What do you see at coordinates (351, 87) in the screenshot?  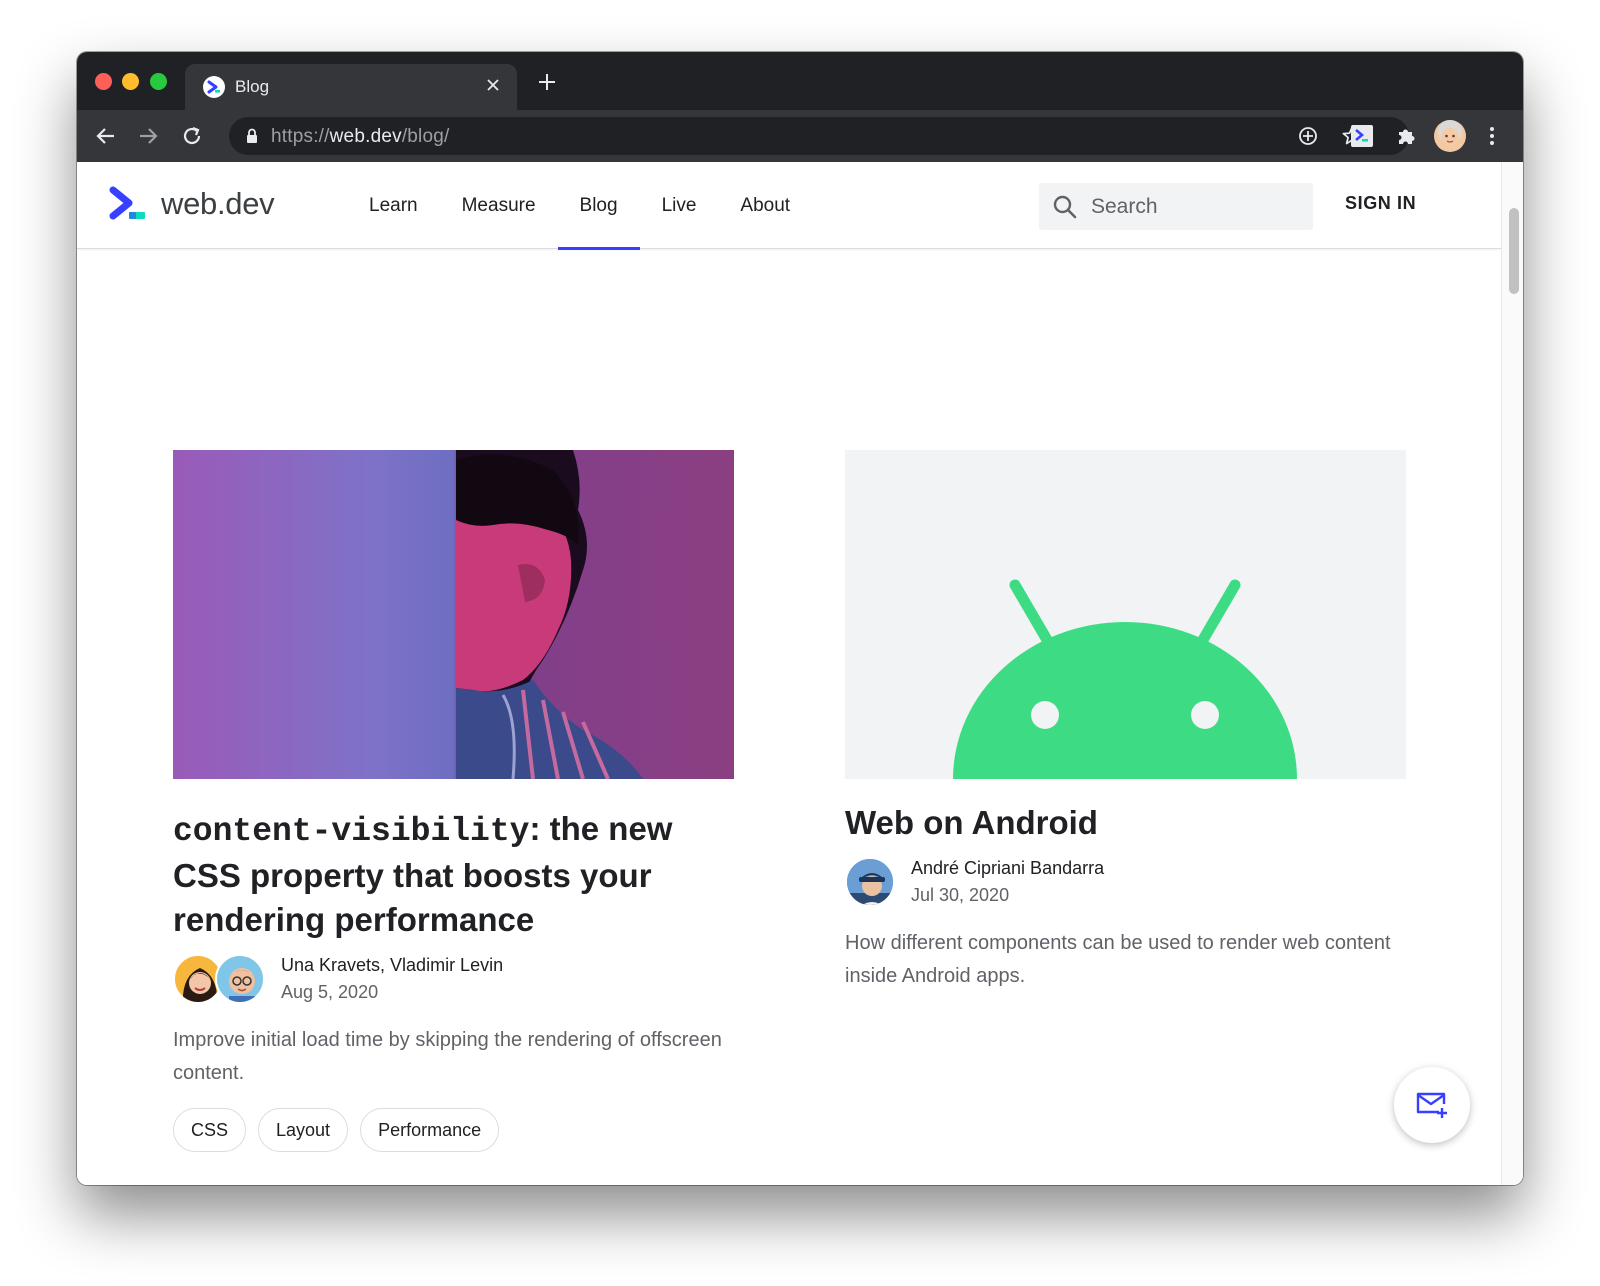 I see `tab-blog: Blog` at bounding box center [351, 87].